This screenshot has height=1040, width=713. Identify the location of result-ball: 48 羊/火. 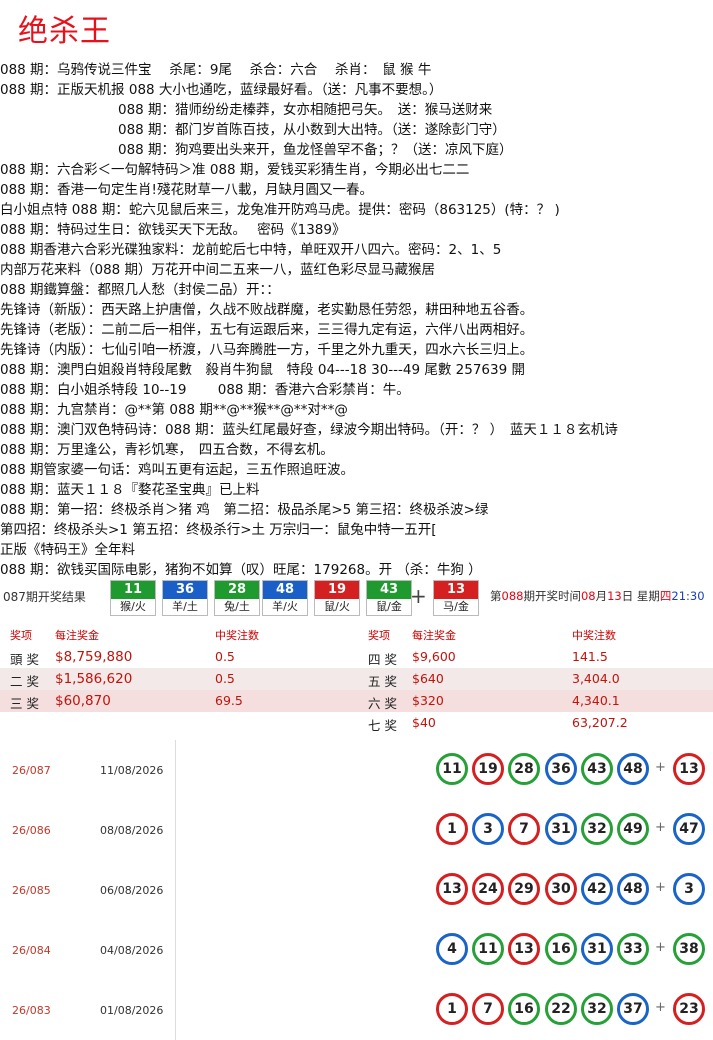
(285, 598).